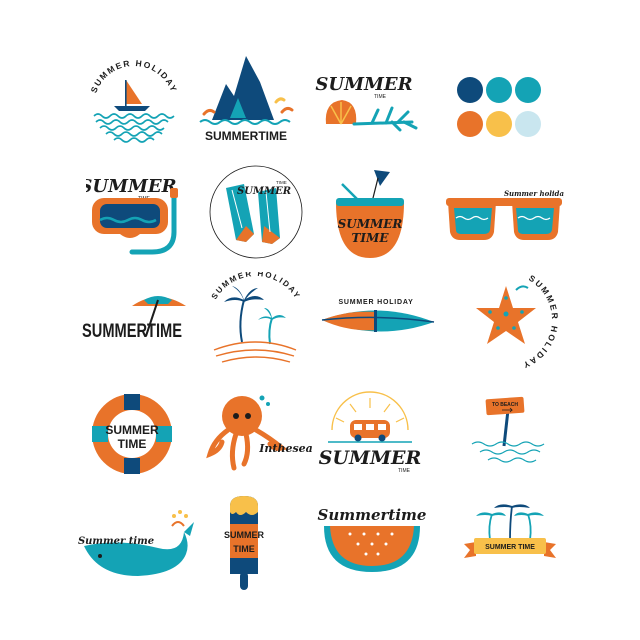  What do you see at coordinates (372, 549) in the screenshot?
I see `watermelon-icon` at bounding box center [372, 549].